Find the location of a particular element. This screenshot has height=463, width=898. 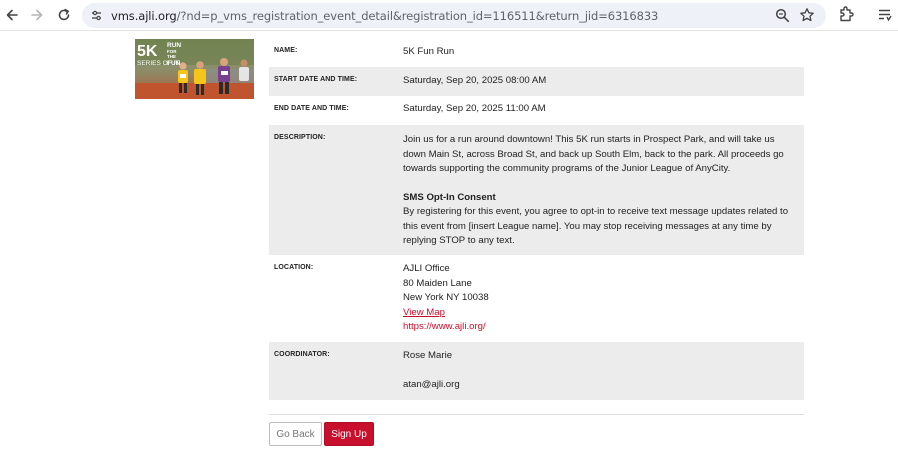

website-link: https://www.ajli.org/ is located at coordinates (600, 327).